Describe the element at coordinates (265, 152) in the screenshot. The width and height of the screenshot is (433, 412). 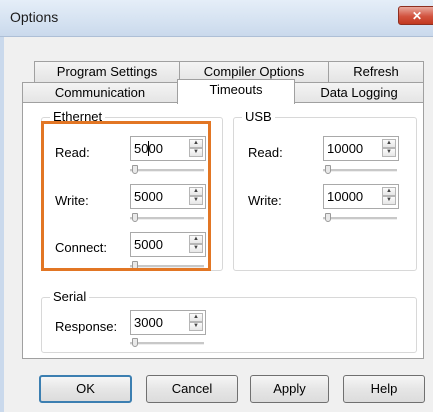
I see `usb-read-label: Read:` at that location.